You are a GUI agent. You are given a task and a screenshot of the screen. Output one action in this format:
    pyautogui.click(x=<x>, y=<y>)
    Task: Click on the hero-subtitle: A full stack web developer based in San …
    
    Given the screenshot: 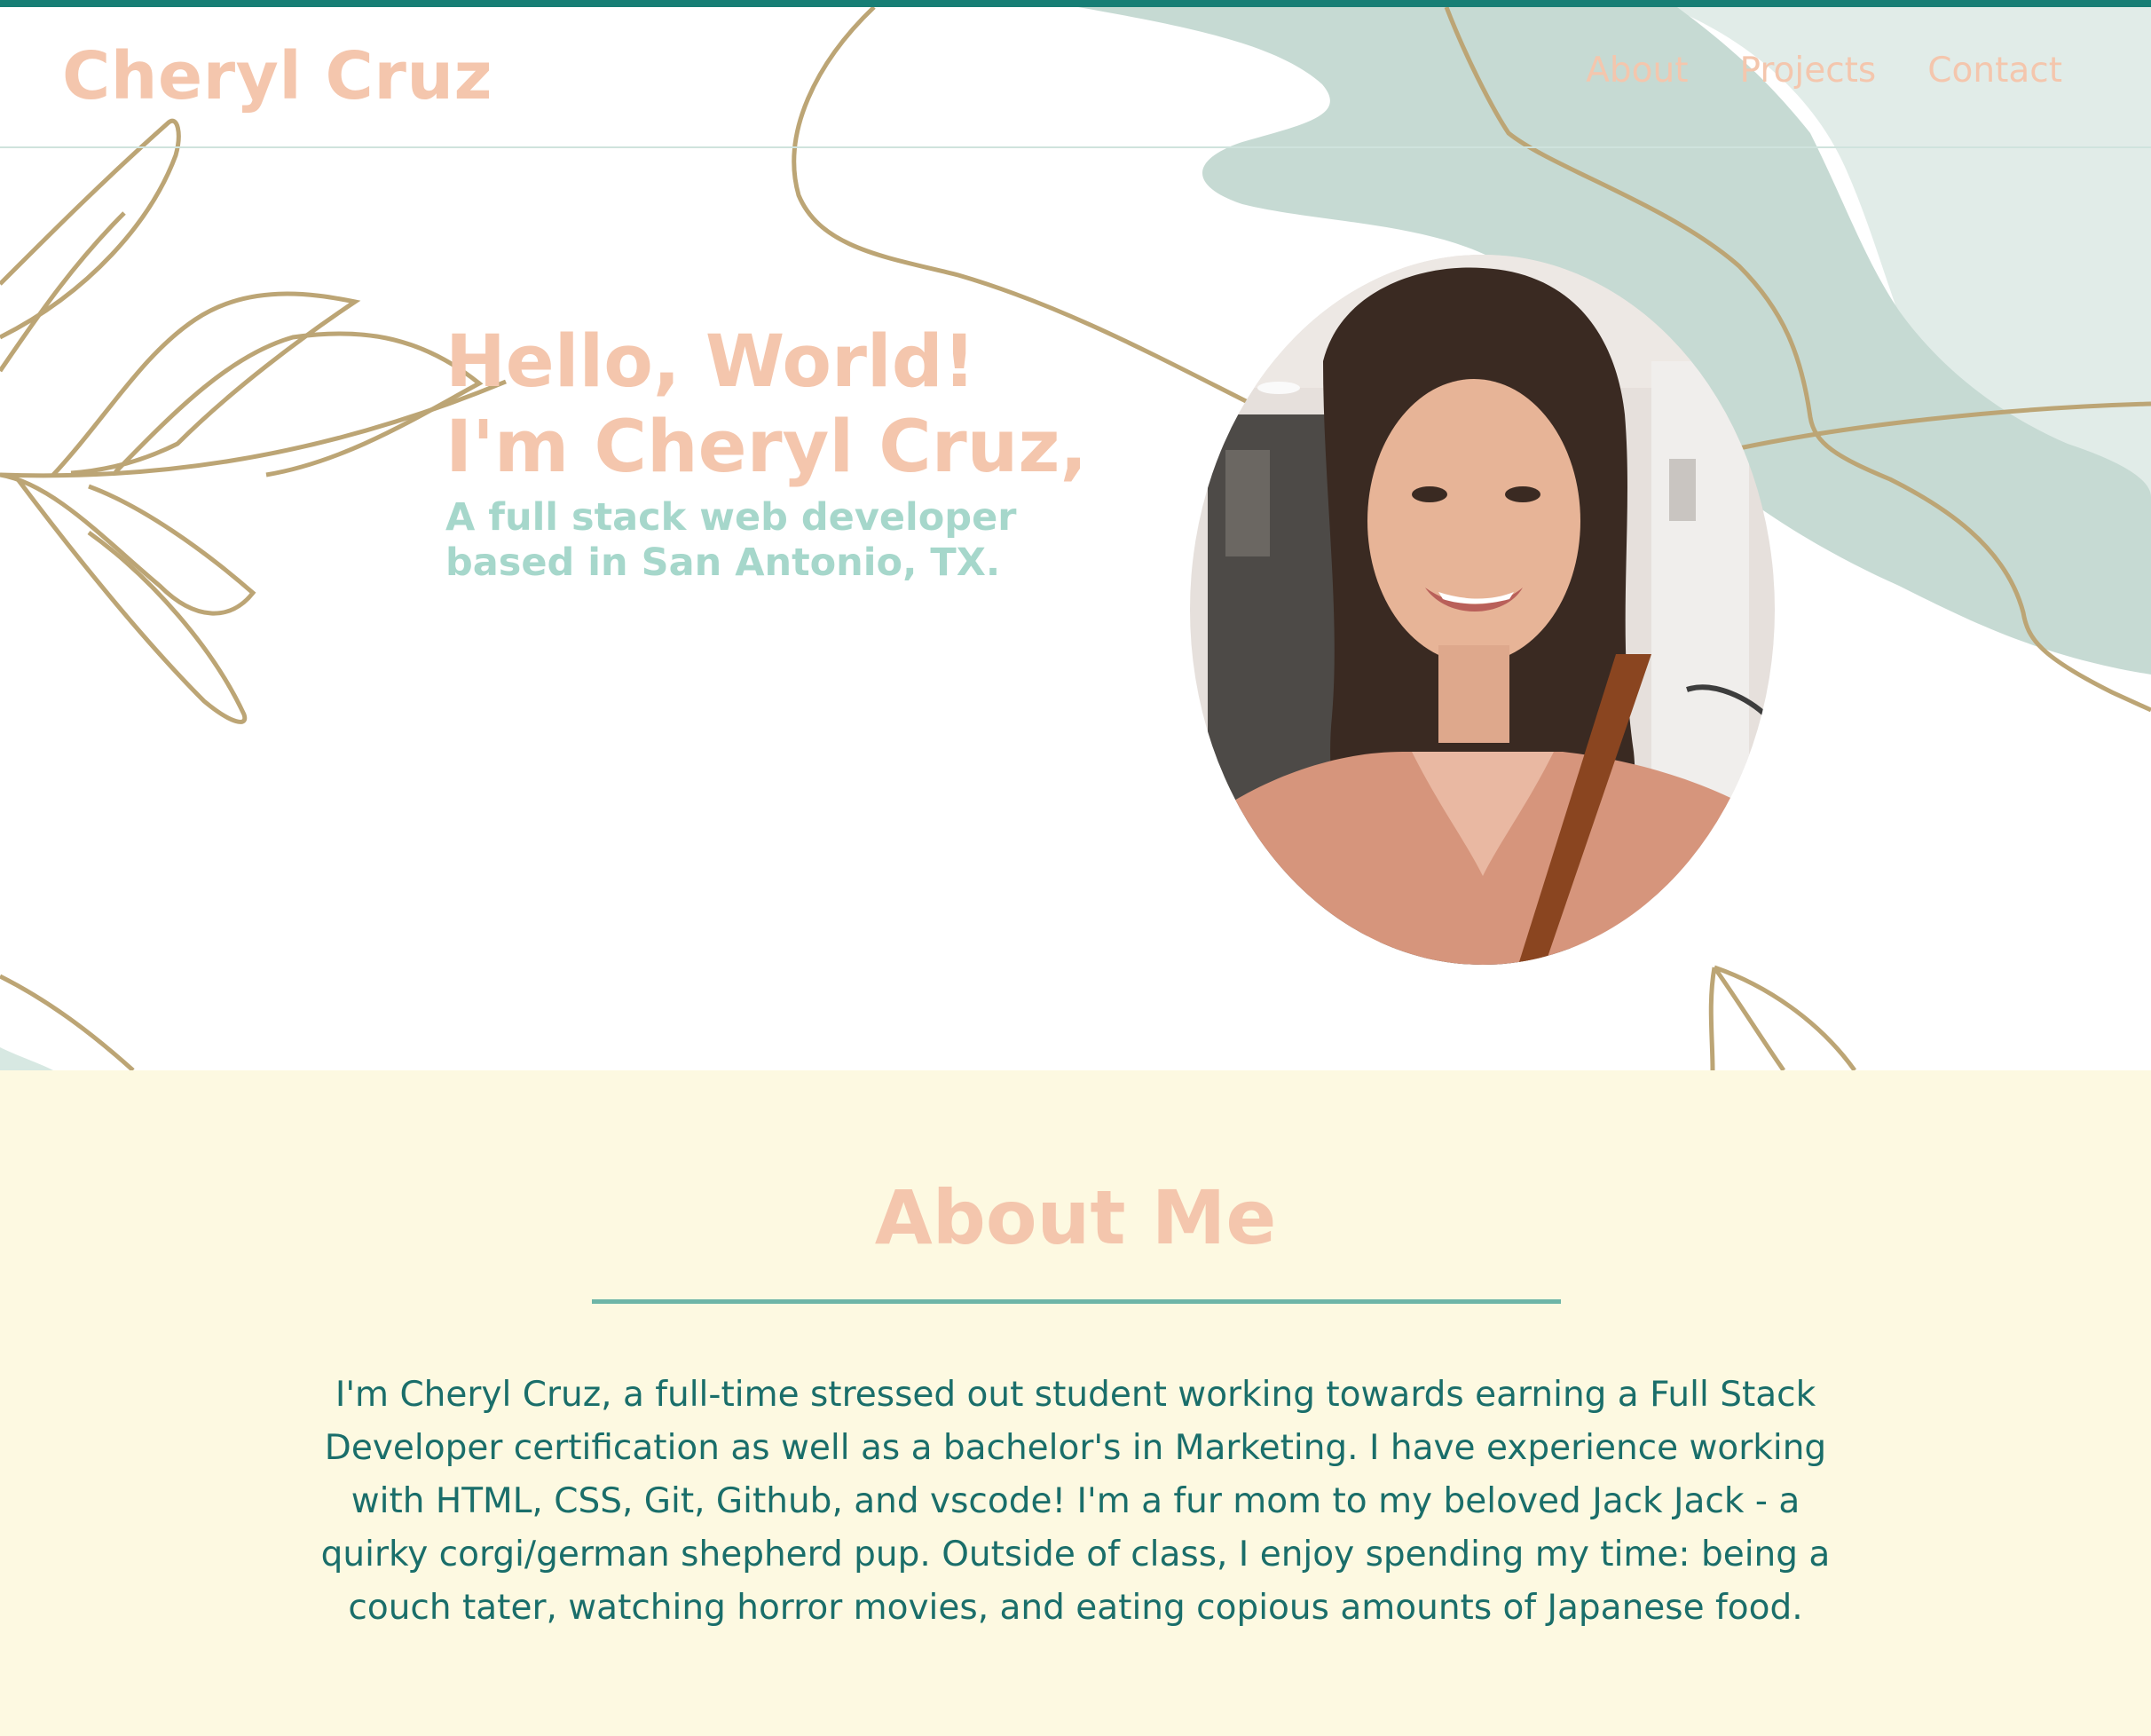 What is the action you would take?
    pyautogui.click(x=731, y=540)
    